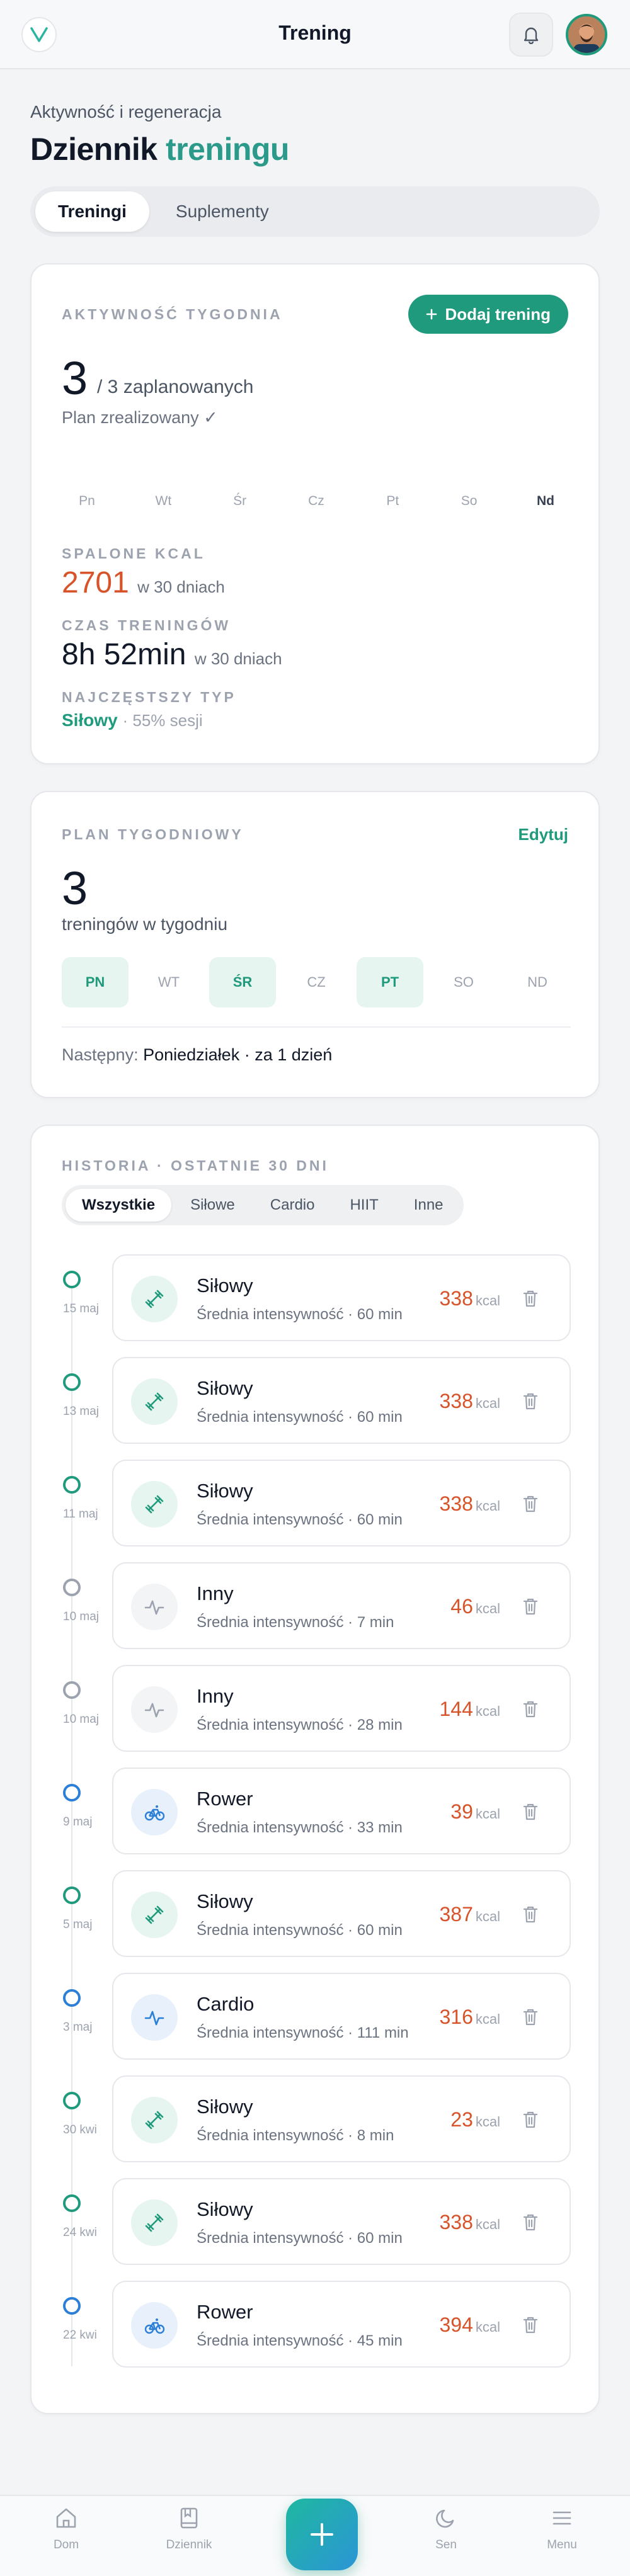 This screenshot has width=630, height=2576. I want to click on nav-menu: Menu, so click(562, 2529).